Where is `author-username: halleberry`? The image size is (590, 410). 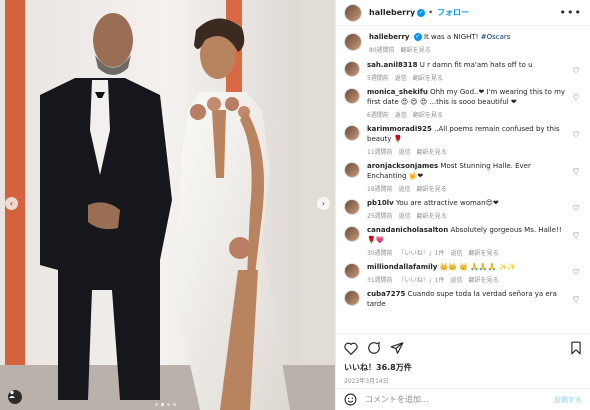
author-username: halleberry is located at coordinates (392, 12).